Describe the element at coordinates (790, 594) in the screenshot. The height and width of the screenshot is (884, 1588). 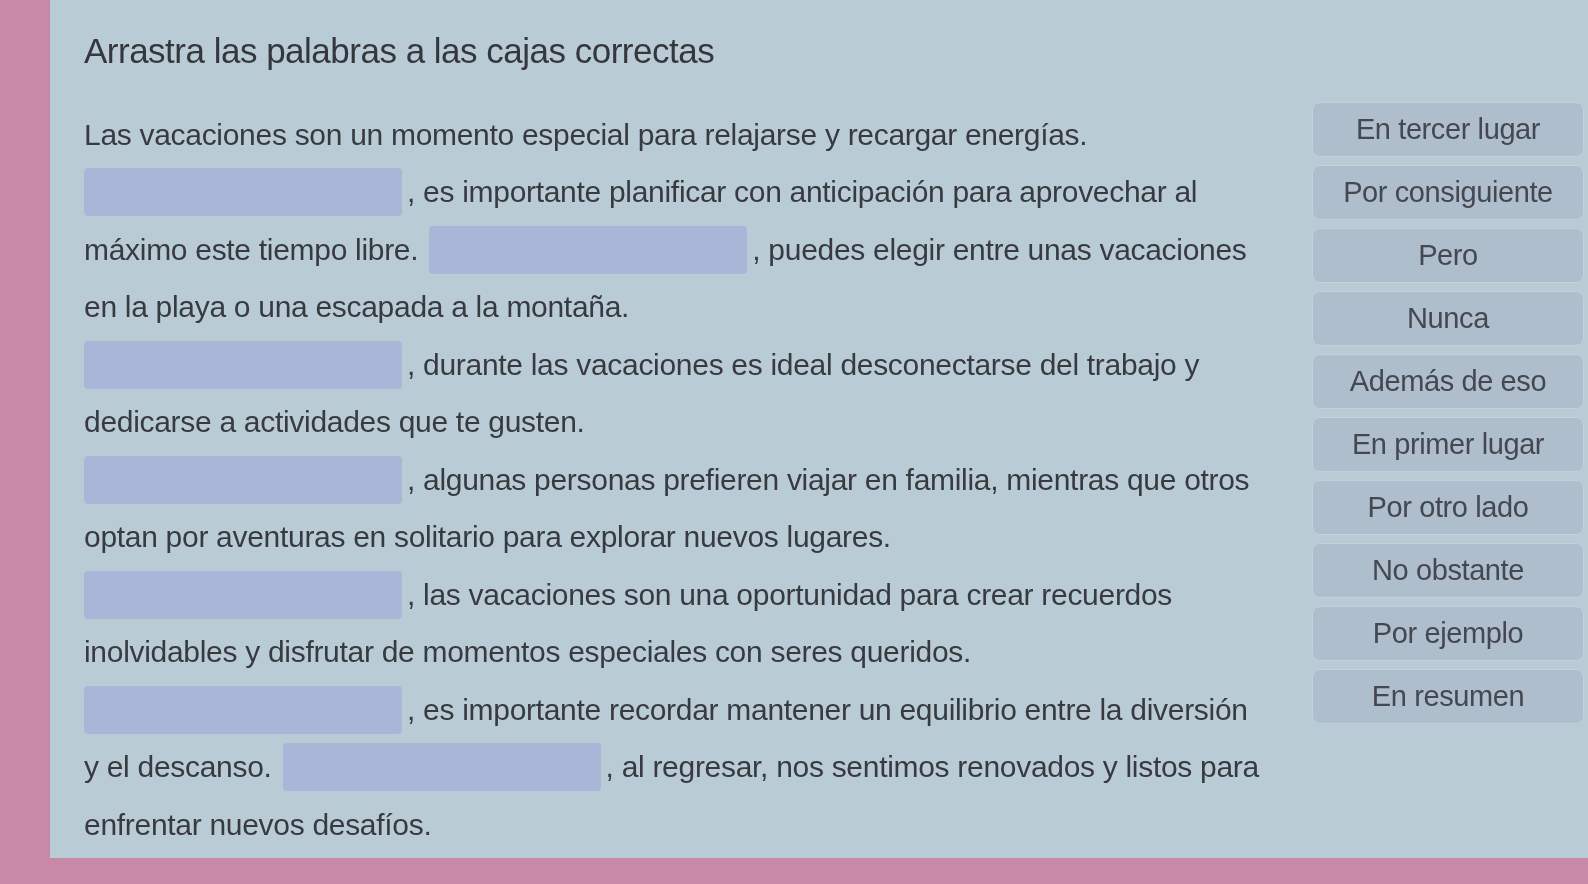
I see `passage-text: , las vacaciones son una oportunidad para crear recuerdos` at that location.